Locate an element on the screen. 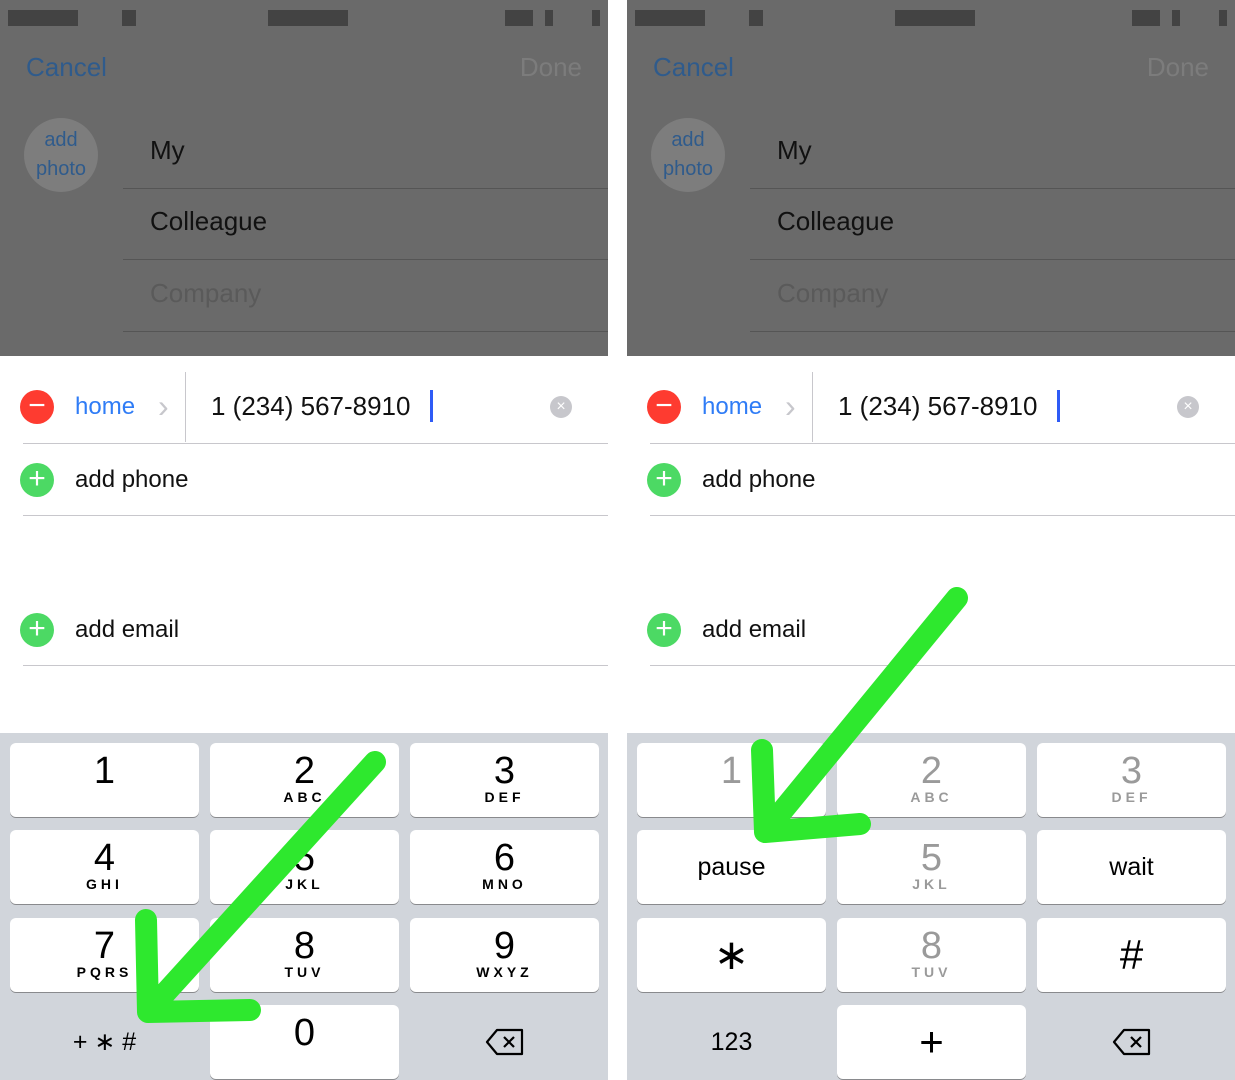 The width and height of the screenshot is (1235, 1080). key-letters: DEF is located at coordinates (504, 797).